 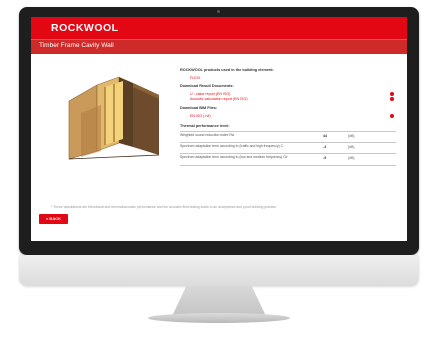 What do you see at coordinates (219, 99) in the screenshot?
I see `document-link: Acoustic calculation report (EN ISO)` at bounding box center [219, 99].